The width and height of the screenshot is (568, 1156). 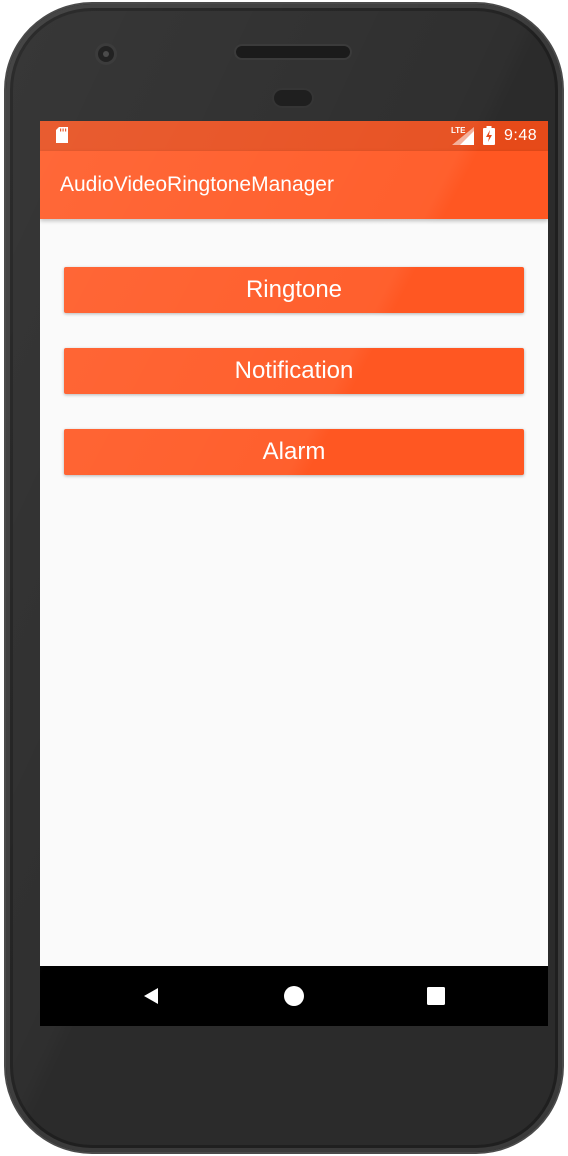 I want to click on proximity-sensor, so click(x=293, y=98).